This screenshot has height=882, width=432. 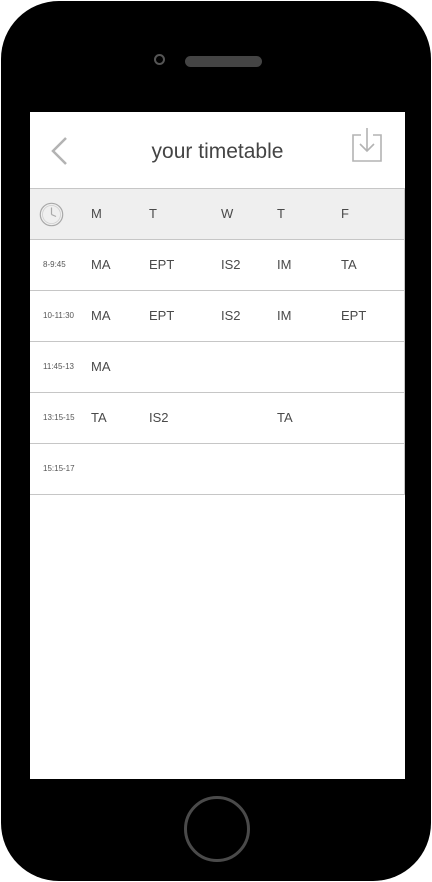 I want to click on app-header: your timetable, so click(x=217, y=150).